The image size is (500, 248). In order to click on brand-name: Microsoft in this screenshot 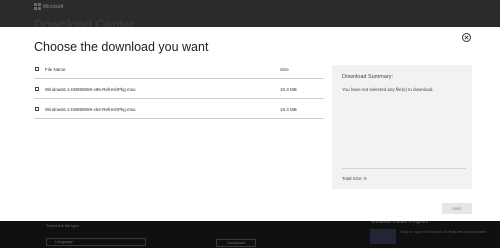, I will do `click(53, 6)`.